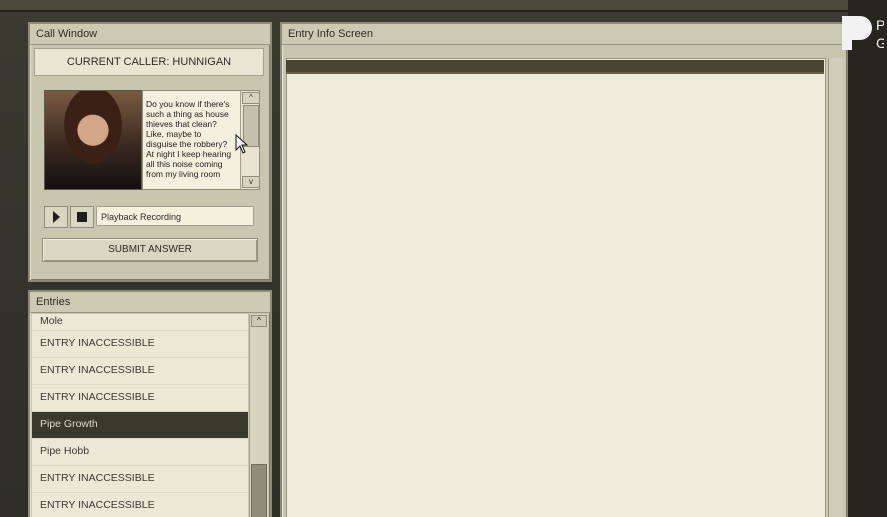 The width and height of the screenshot is (887, 517). What do you see at coordinates (250, 182) in the screenshot?
I see `scroll-down-button: v` at bounding box center [250, 182].